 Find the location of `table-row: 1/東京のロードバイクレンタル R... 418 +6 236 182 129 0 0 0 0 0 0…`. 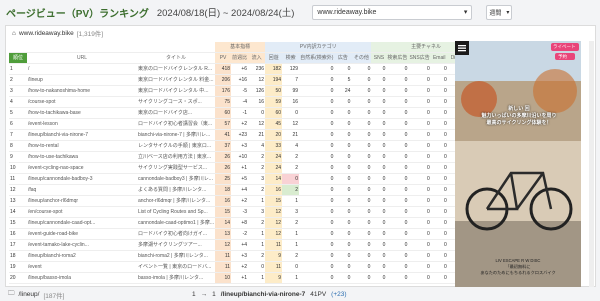

table-row: 1/東京のロードバイクレンタル R... 418 +6 236 182 129 0 0 0 0 0 0… is located at coordinates (245, 69).